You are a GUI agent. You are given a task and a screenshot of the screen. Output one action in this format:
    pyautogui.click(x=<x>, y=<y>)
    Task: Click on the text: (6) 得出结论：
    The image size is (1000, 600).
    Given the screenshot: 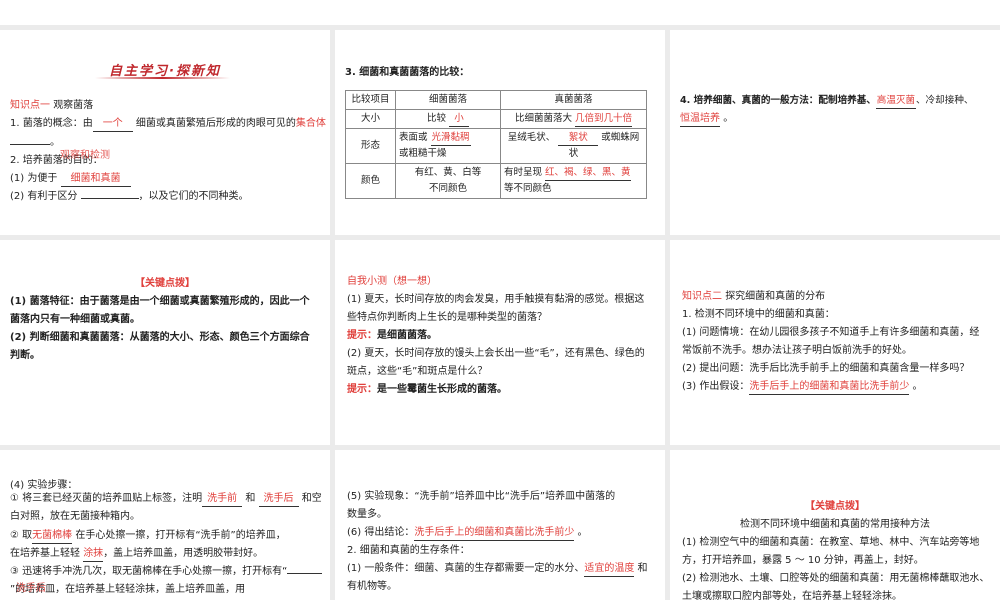 What is the action you would take?
    pyautogui.click(x=381, y=532)
    